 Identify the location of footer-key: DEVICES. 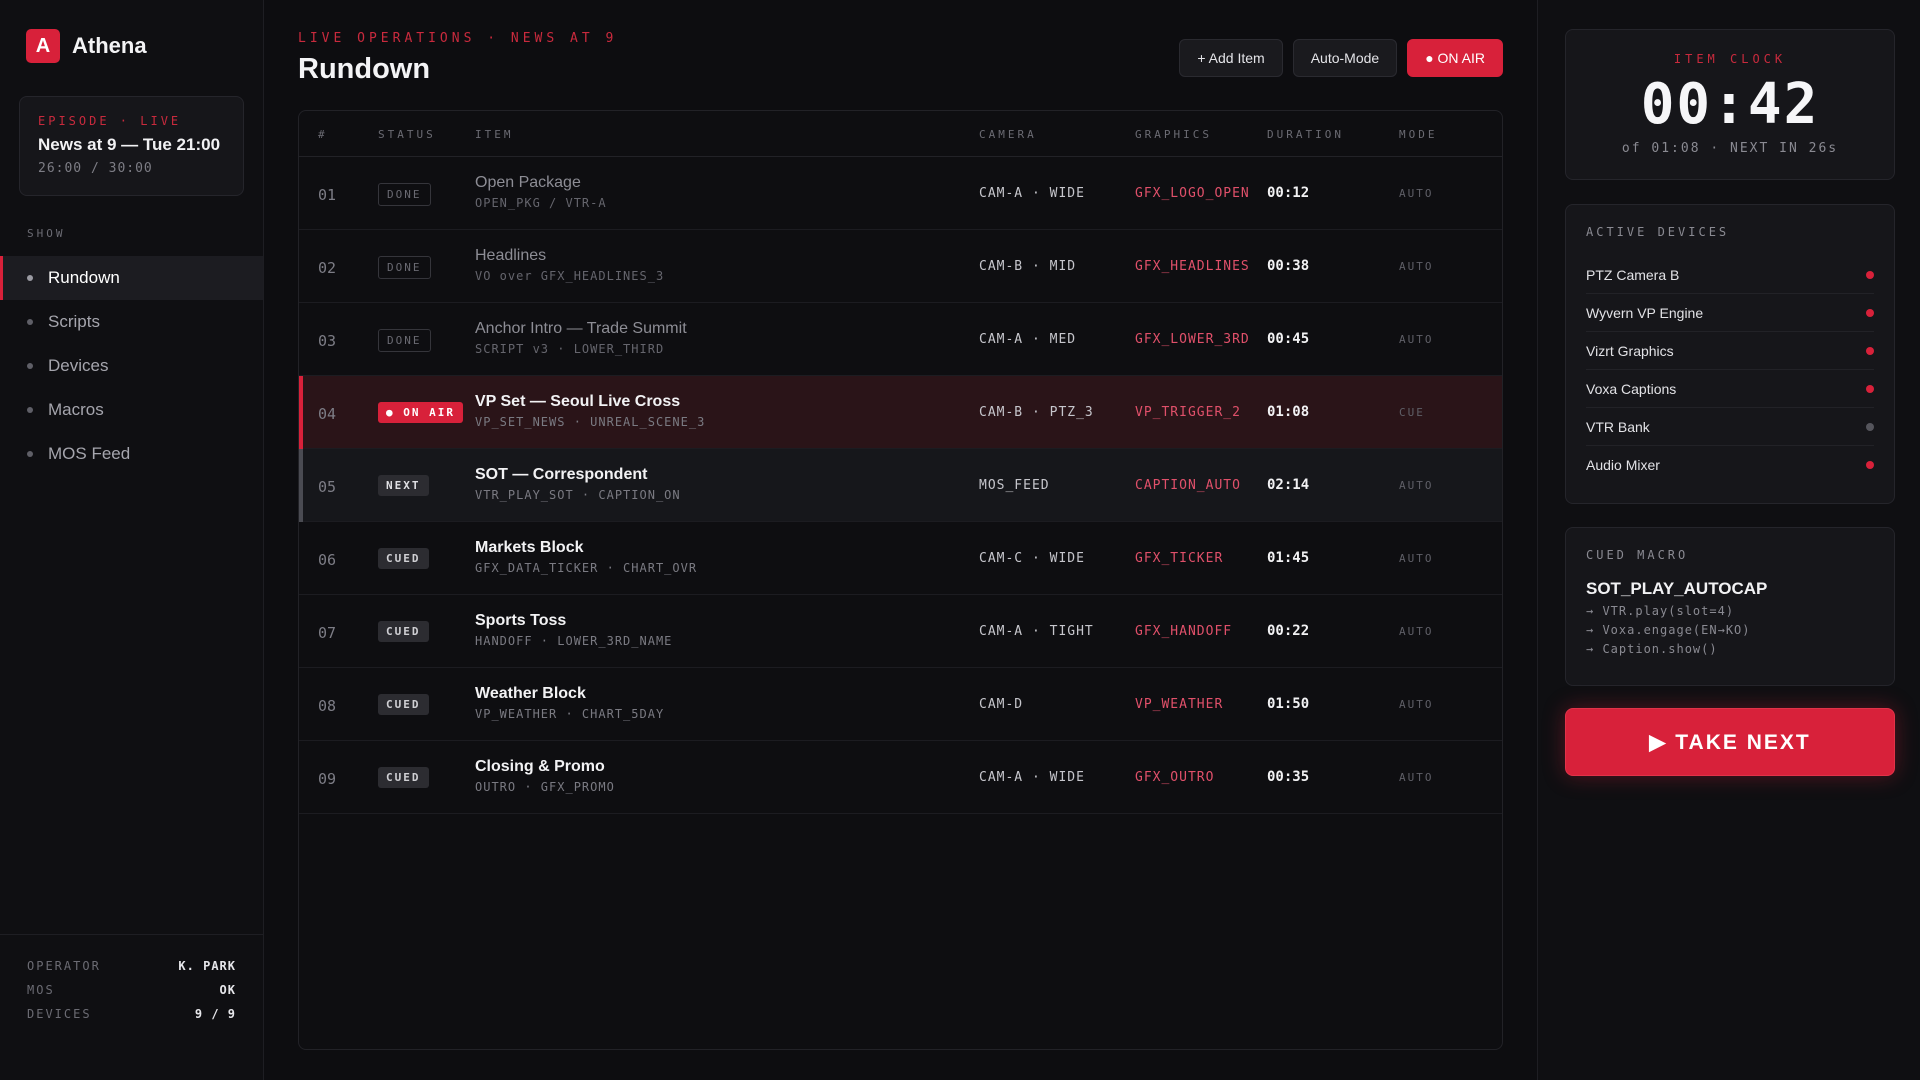
(59, 1014).